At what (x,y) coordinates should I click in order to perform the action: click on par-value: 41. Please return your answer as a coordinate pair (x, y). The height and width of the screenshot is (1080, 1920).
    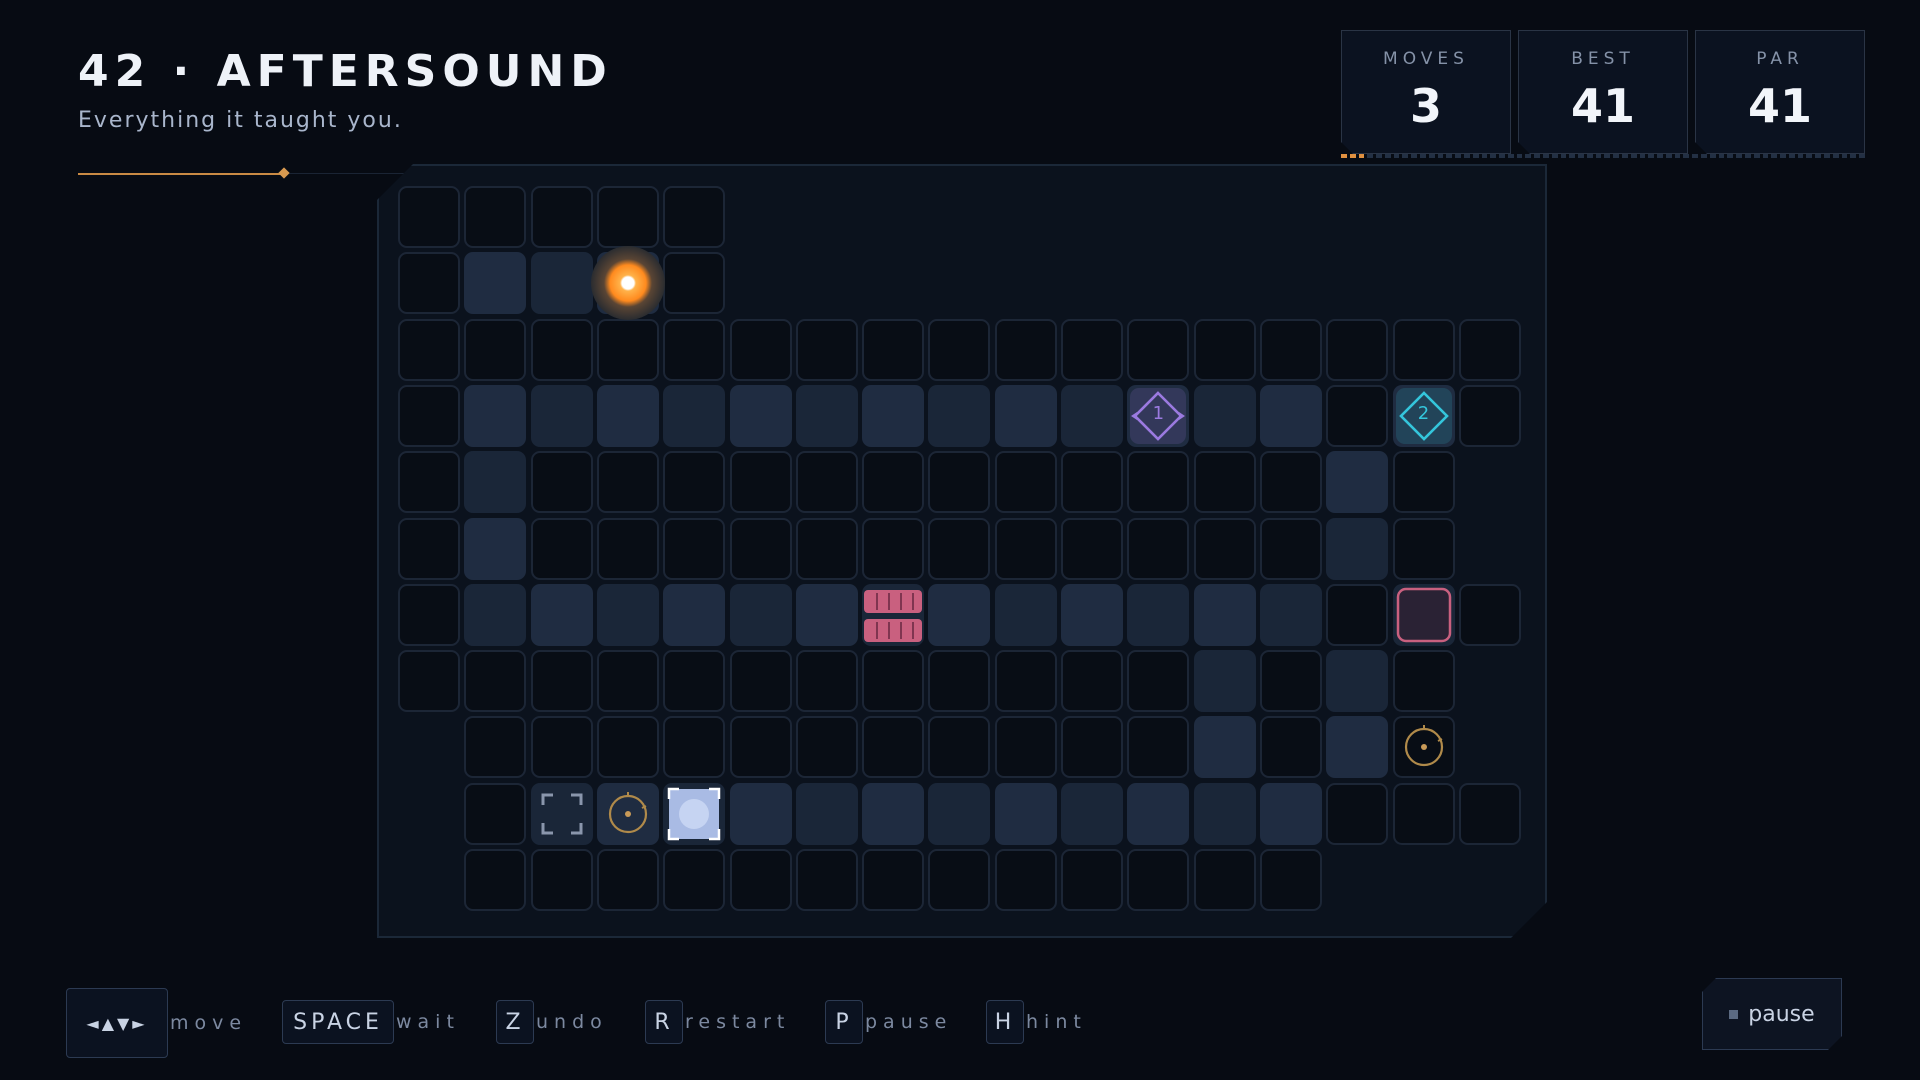
    Looking at the image, I should click on (1779, 106).